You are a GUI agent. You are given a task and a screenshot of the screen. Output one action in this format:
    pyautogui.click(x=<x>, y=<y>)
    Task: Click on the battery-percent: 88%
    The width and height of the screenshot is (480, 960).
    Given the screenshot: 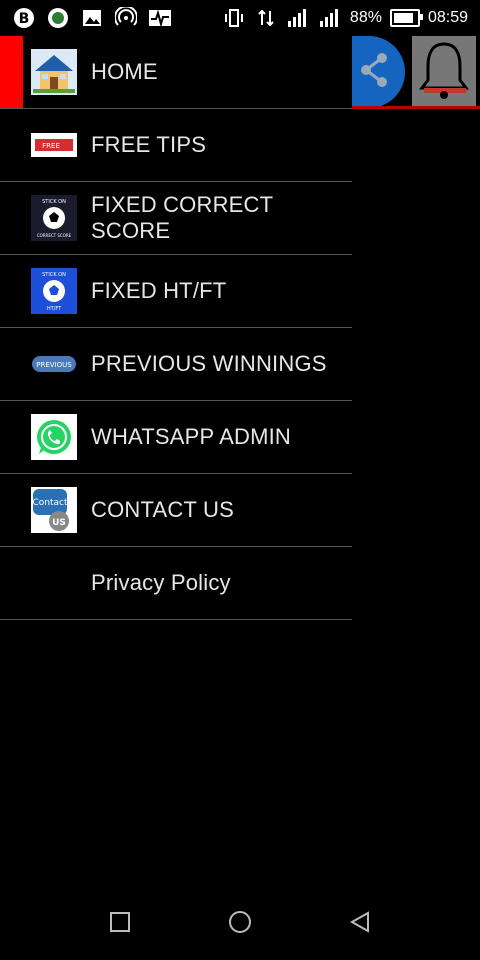 What is the action you would take?
    pyautogui.click(x=365, y=17)
    